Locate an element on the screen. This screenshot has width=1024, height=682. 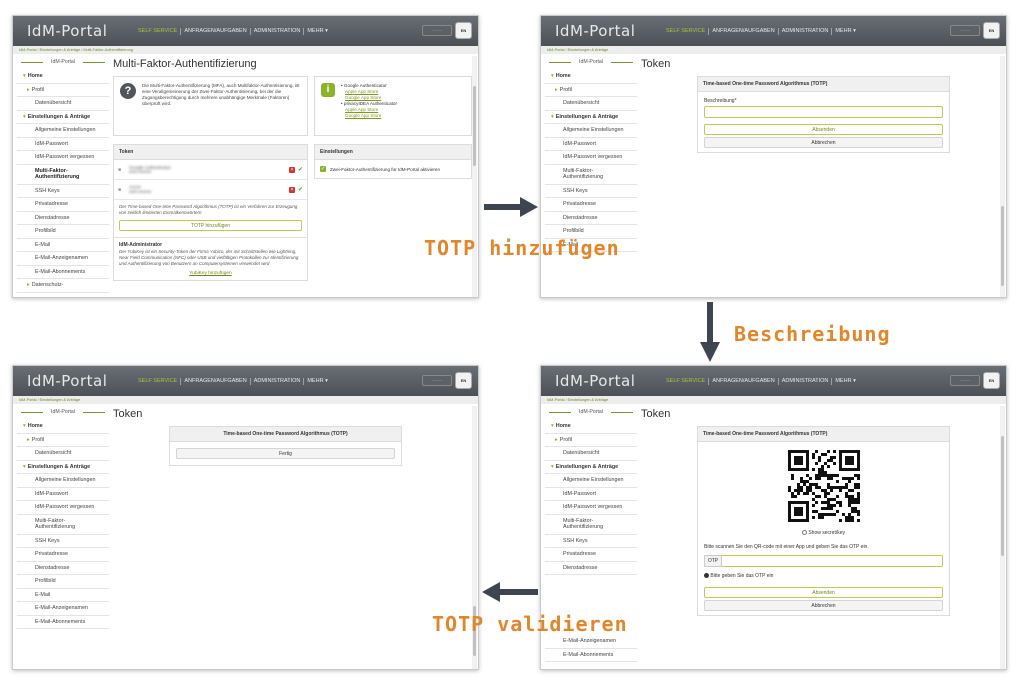
checkbox-checked: ✓ is located at coordinates (323, 169).